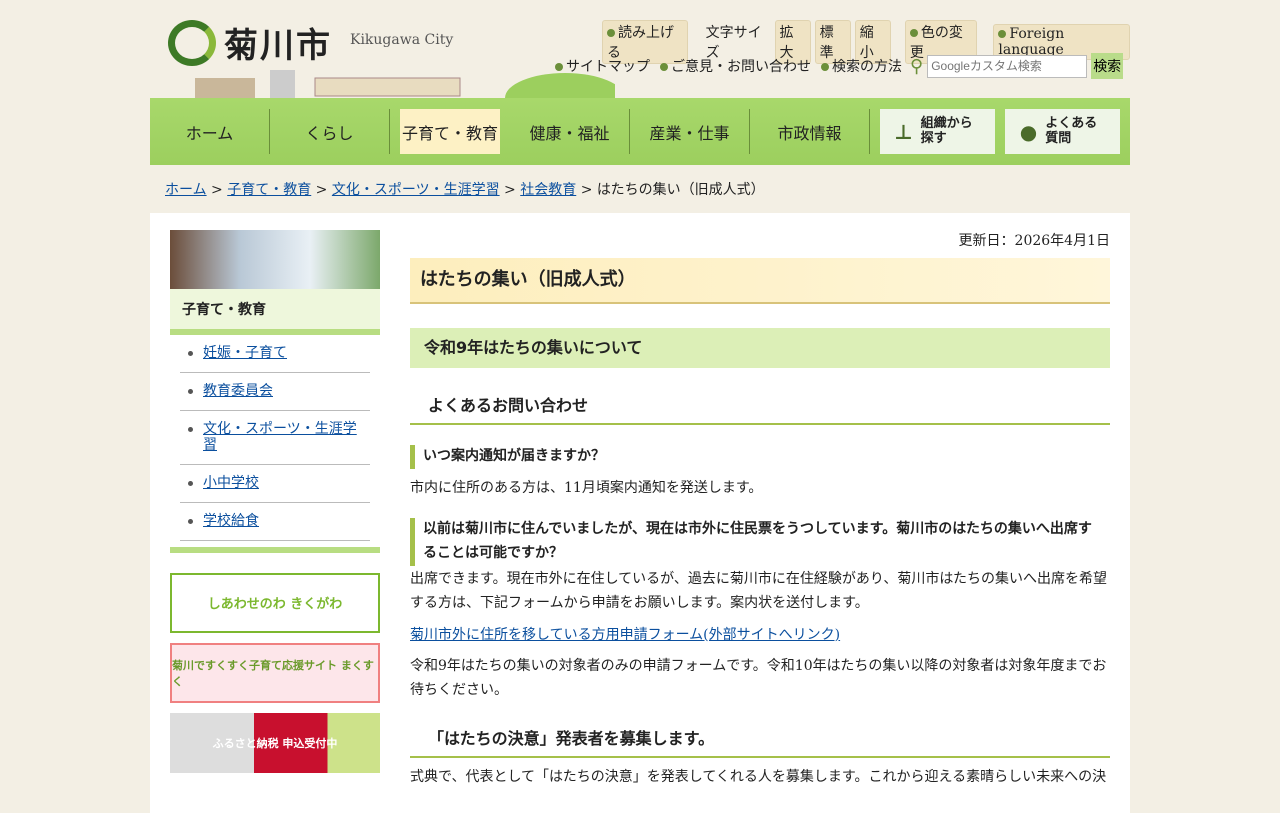 This screenshot has width=1280, height=813. What do you see at coordinates (1007, 66) in the screenshot?
I see `search-input` at bounding box center [1007, 66].